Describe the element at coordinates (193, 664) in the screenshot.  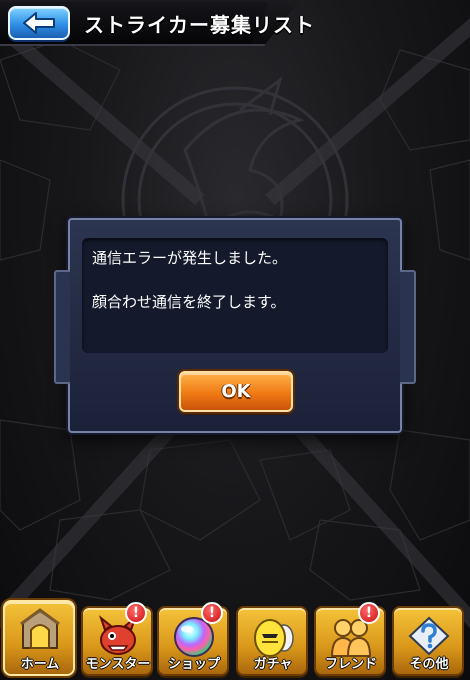
I see `nav-label-shop: ショップ` at that location.